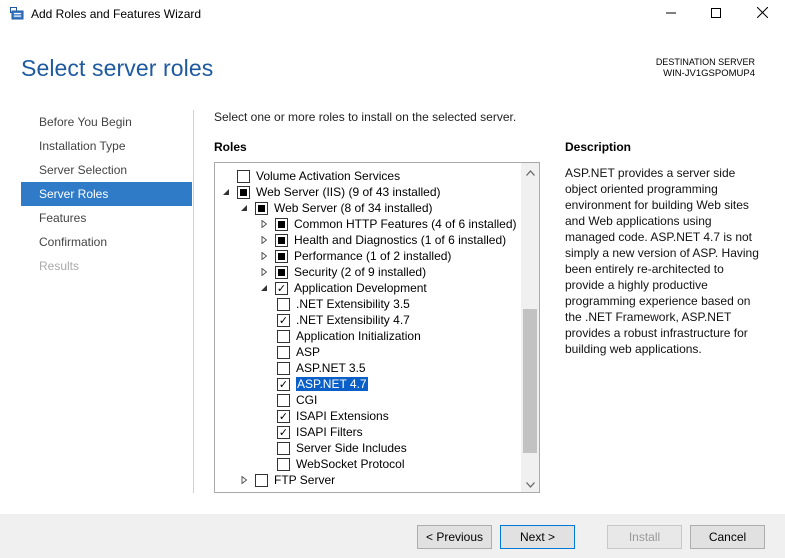 Image resolution: width=785 pixels, height=558 pixels. What do you see at coordinates (106, 146) in the screenshot?
I see `nav-item-installation-type: Installation Type` at bounding box center [106, 146].